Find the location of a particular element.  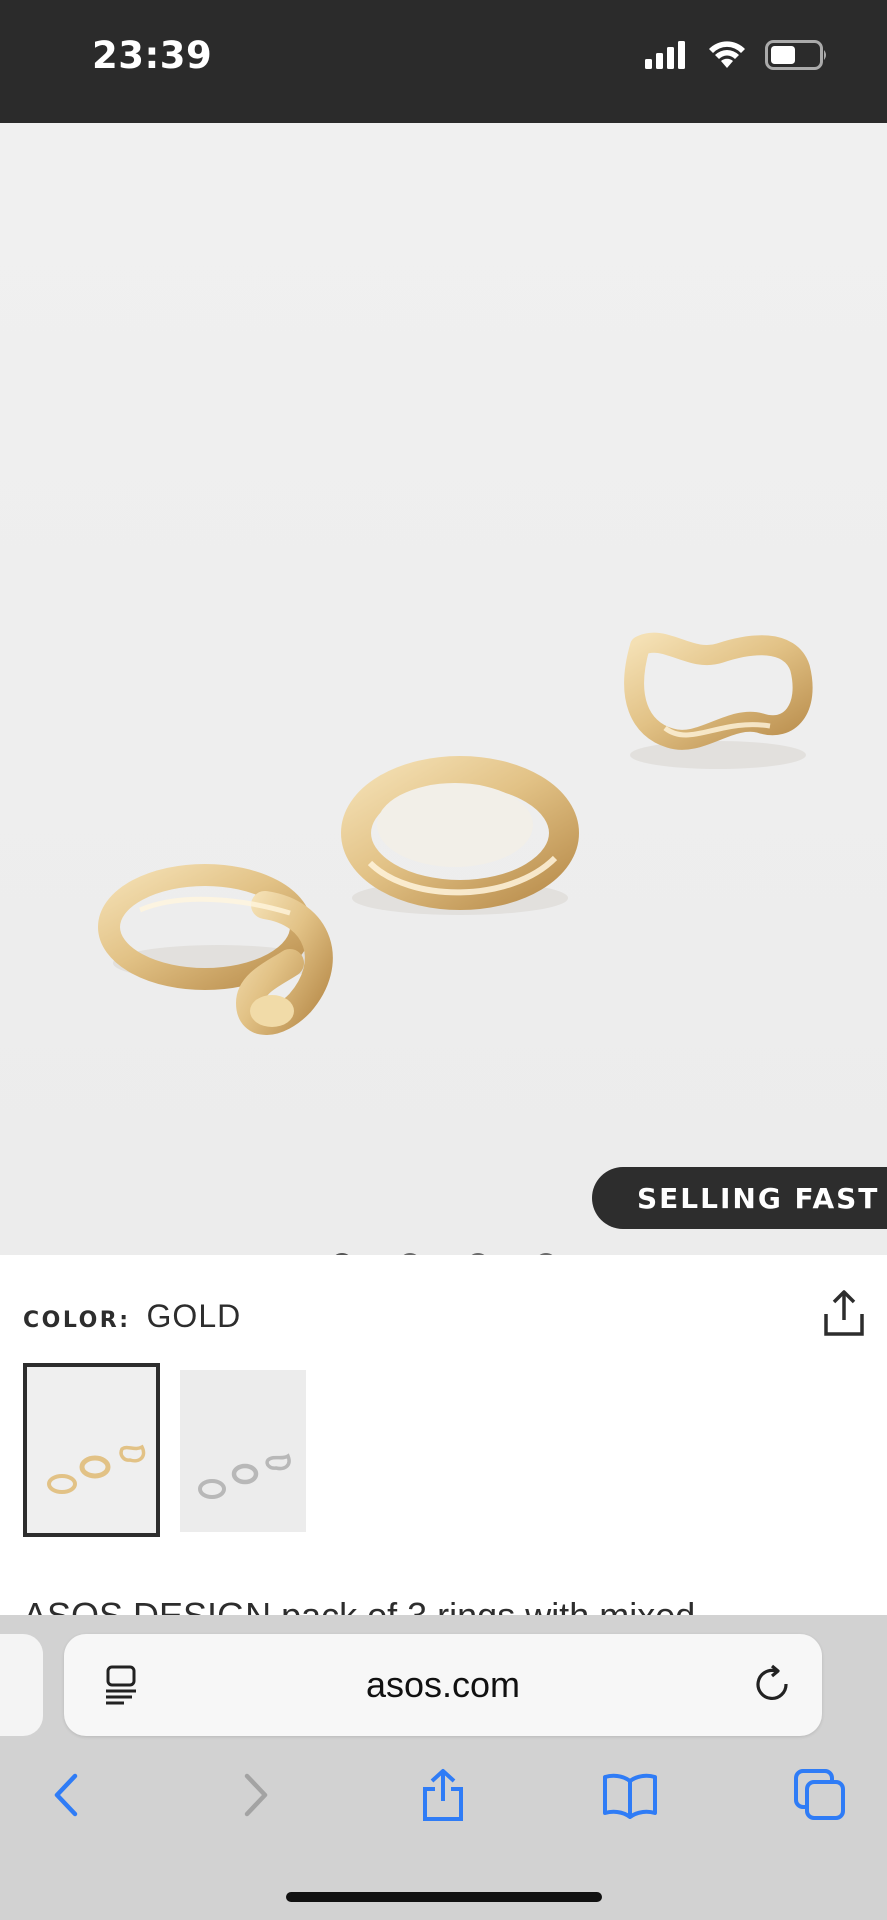

home-indicator is located at coordinates (444, 1897).